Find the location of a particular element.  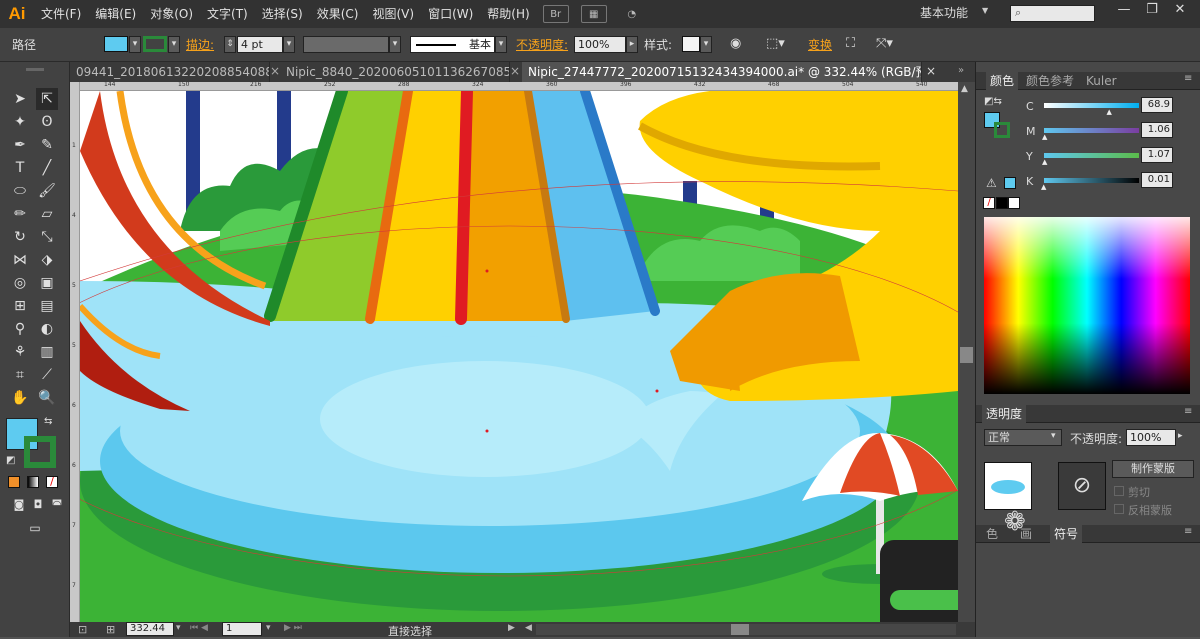

channel-value-input: 0.01 is located at coordinates (1157, 180).